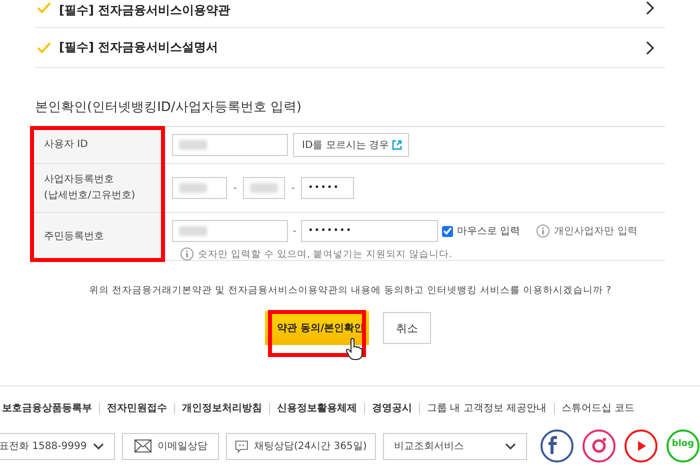  What do you see at coordinates (137, 408) in the screenshot?
I see `footer-link: 전자민원접수` at bounding box center [137, 408].